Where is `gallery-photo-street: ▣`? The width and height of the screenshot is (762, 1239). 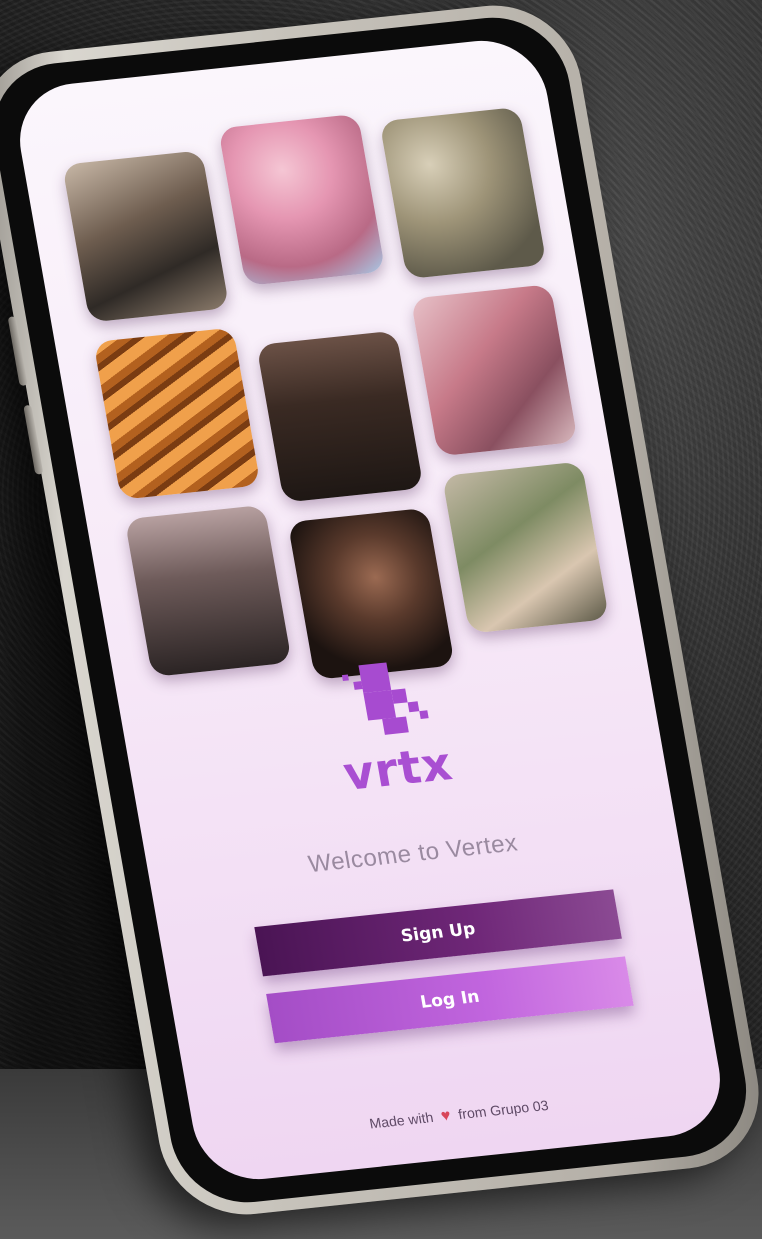
gallery-photo-street: ▣ is located at coordinates (525, 547).